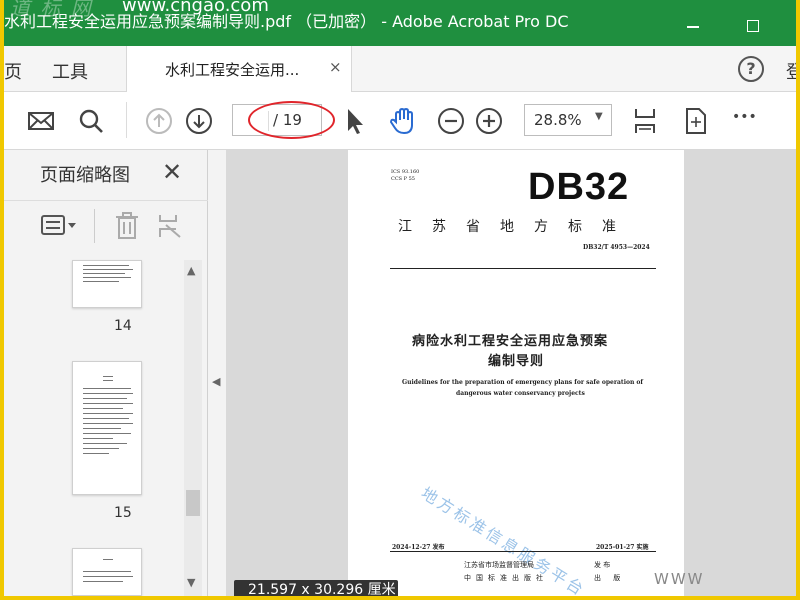 This screenshot has height=600, width=800. I want to click on panel-toolbar, so click(106, 226).